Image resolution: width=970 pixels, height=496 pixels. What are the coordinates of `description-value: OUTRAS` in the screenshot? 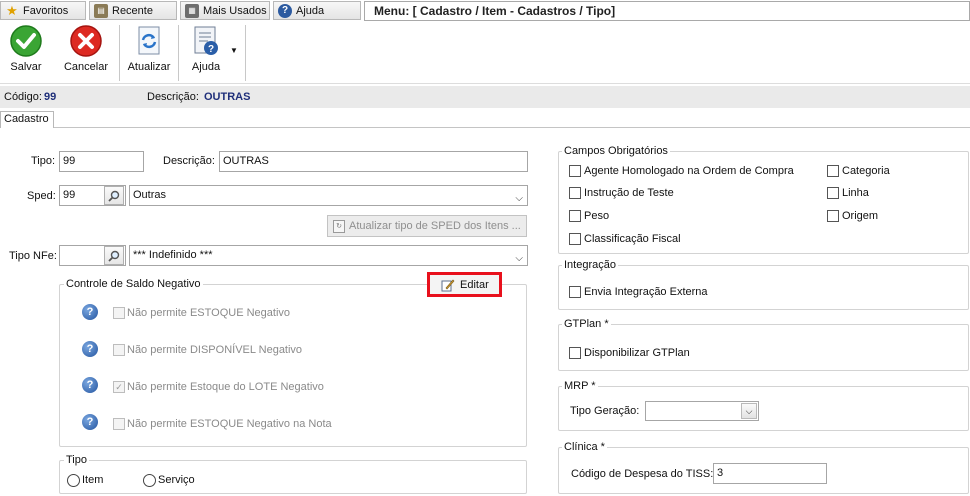 It's located at (227, 97).